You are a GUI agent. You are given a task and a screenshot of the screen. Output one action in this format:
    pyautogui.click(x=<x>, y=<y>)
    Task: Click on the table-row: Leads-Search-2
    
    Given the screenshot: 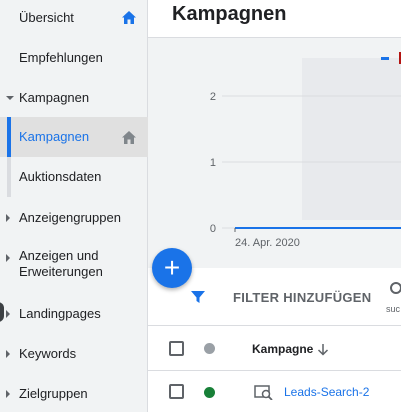 What is the action you would take?
    pyautogui.click(x=274, y=391)
    